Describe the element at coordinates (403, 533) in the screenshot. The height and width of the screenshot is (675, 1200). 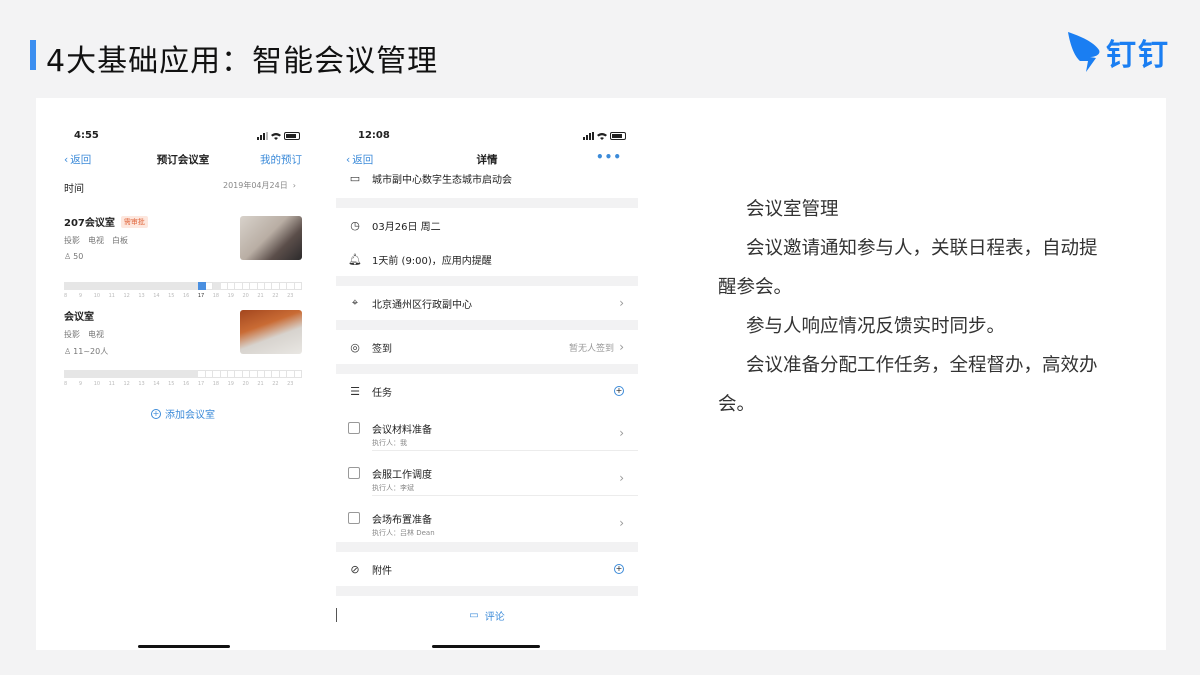
I see `task-owner: 执行人：吕林 Dean` at that location.